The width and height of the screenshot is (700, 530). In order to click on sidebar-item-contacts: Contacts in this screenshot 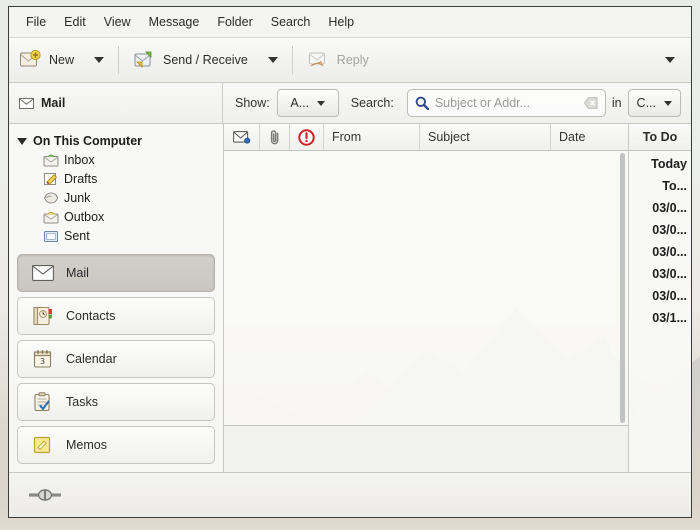, I will do `click(116, 316)`.